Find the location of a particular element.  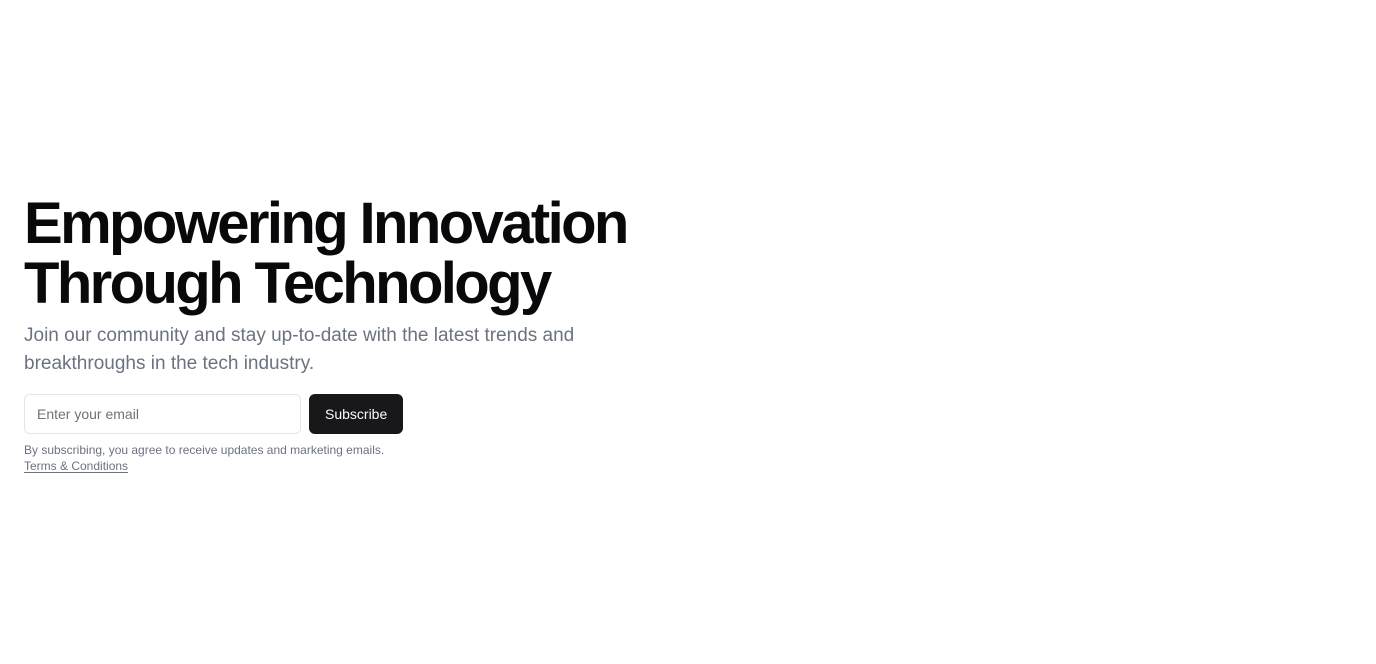

hero-title: Empowering Innovation Through Technology is located at coordinates (374, 254).